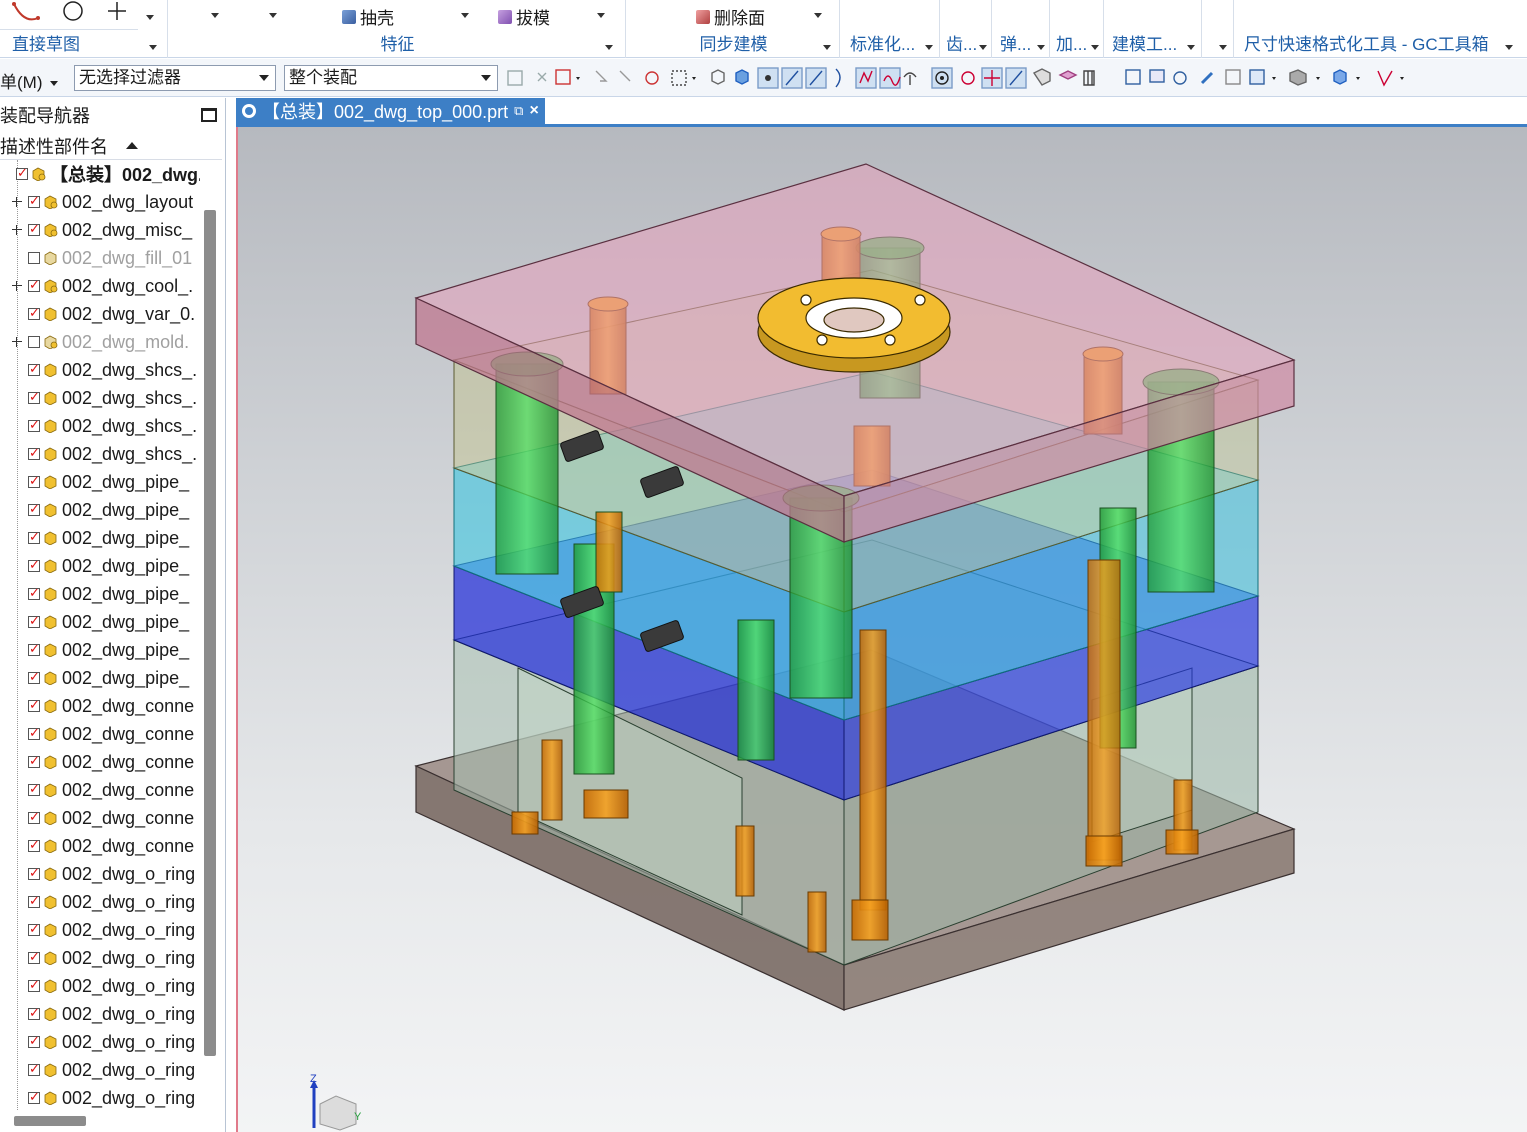  I want to click on tree-node: 002_dwg_mold., so click(100, 342).